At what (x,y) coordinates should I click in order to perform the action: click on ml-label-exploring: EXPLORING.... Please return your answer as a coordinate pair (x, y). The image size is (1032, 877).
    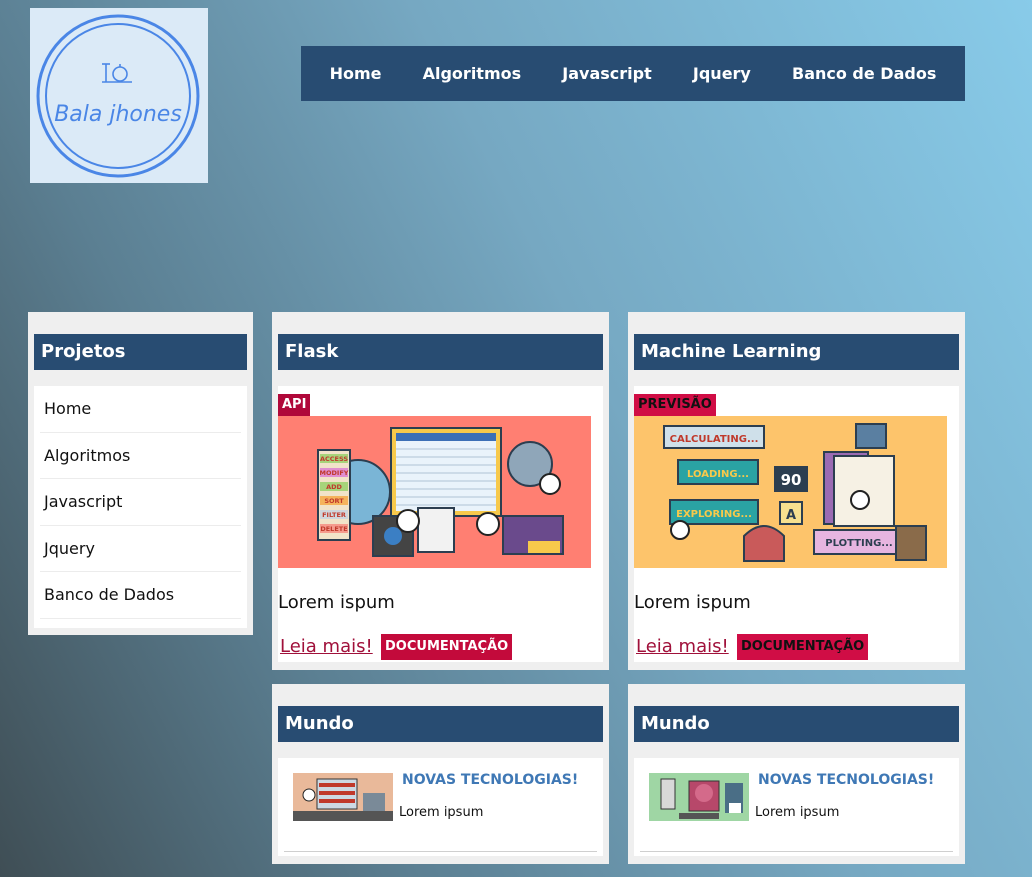
    Looking at the image, I should click on (714, 514).